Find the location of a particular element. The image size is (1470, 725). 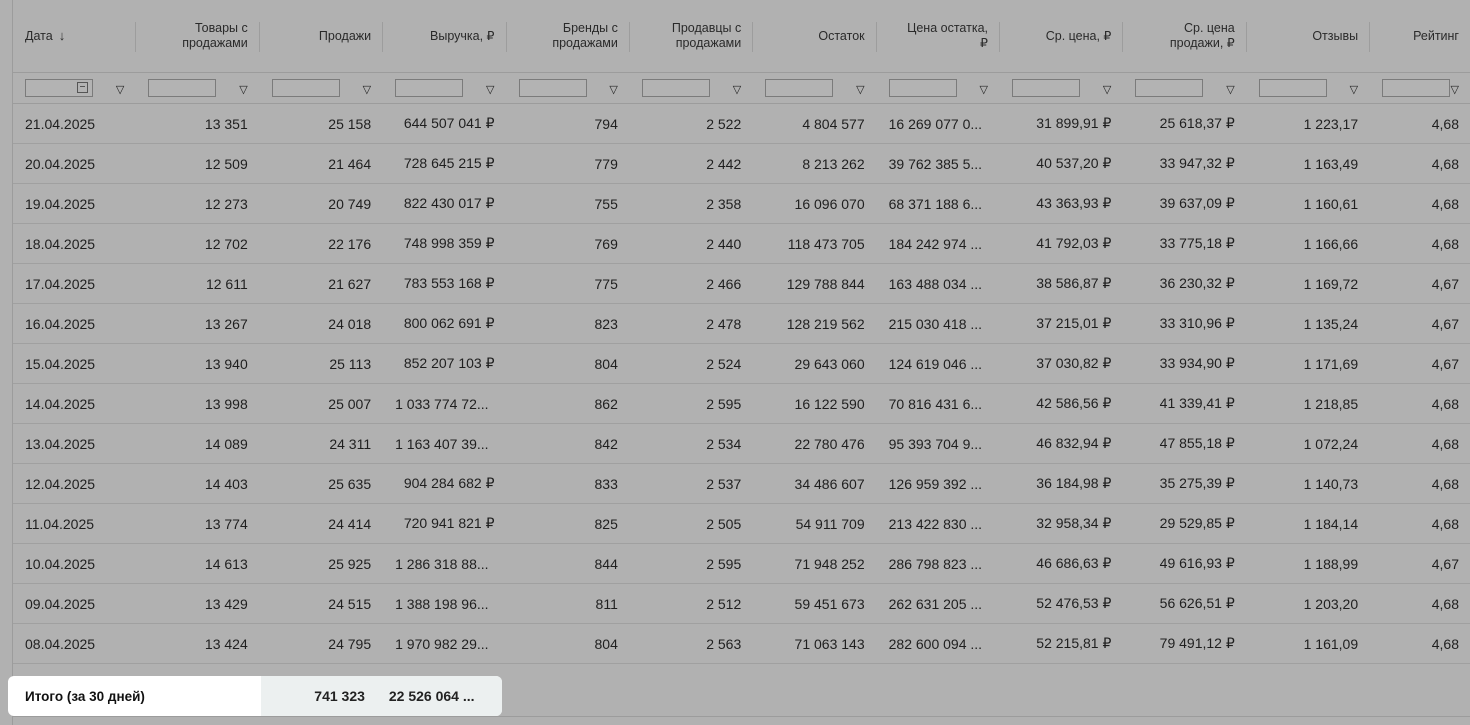

table-cell: 25 007 is located at coordinates (321, 403).